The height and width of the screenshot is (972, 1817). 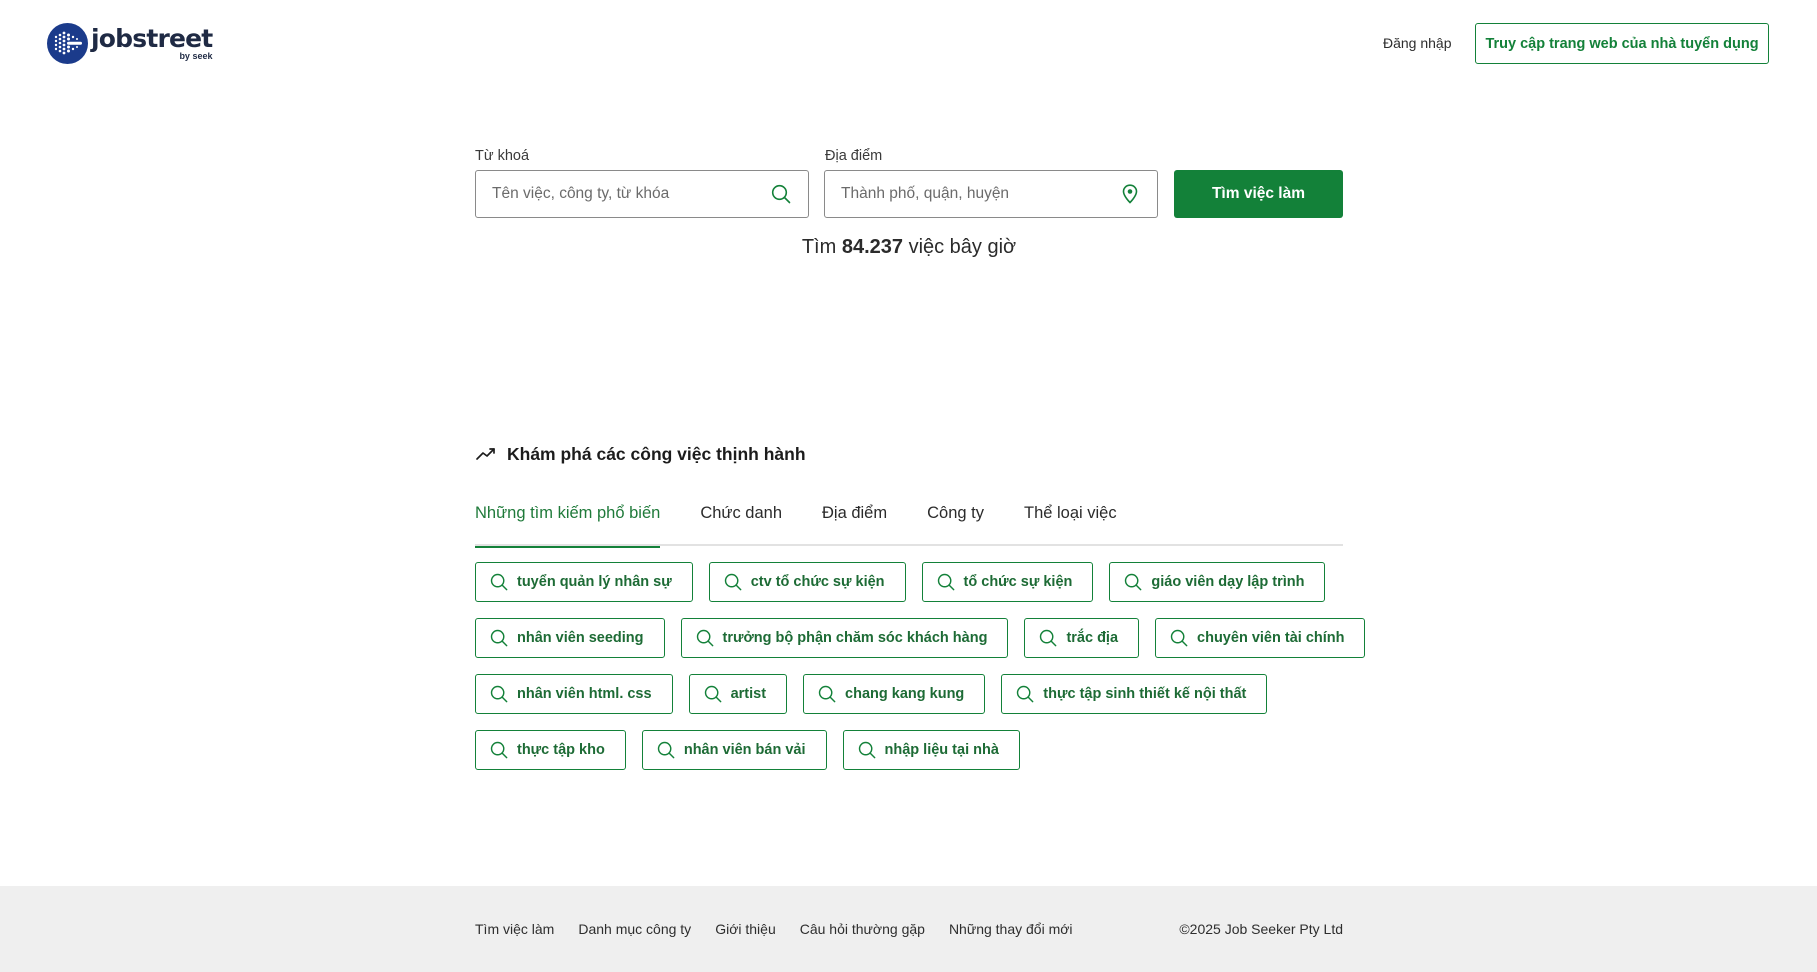 I want to click on footer-link-find-jobs: Tìm việc làm, so click(x=514, y=929).